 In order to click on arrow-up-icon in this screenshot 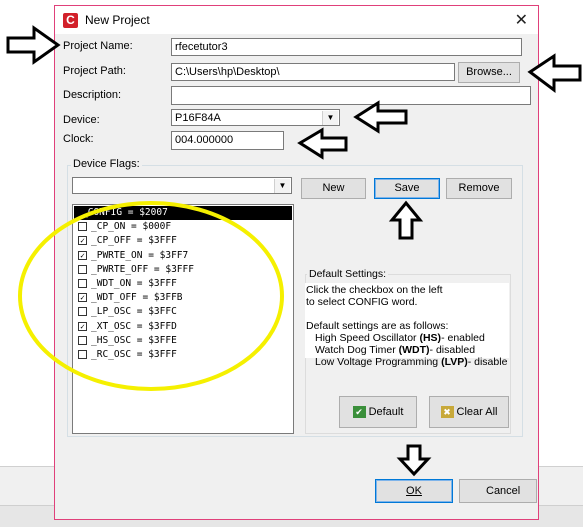, I will do `click(406, 220)`.